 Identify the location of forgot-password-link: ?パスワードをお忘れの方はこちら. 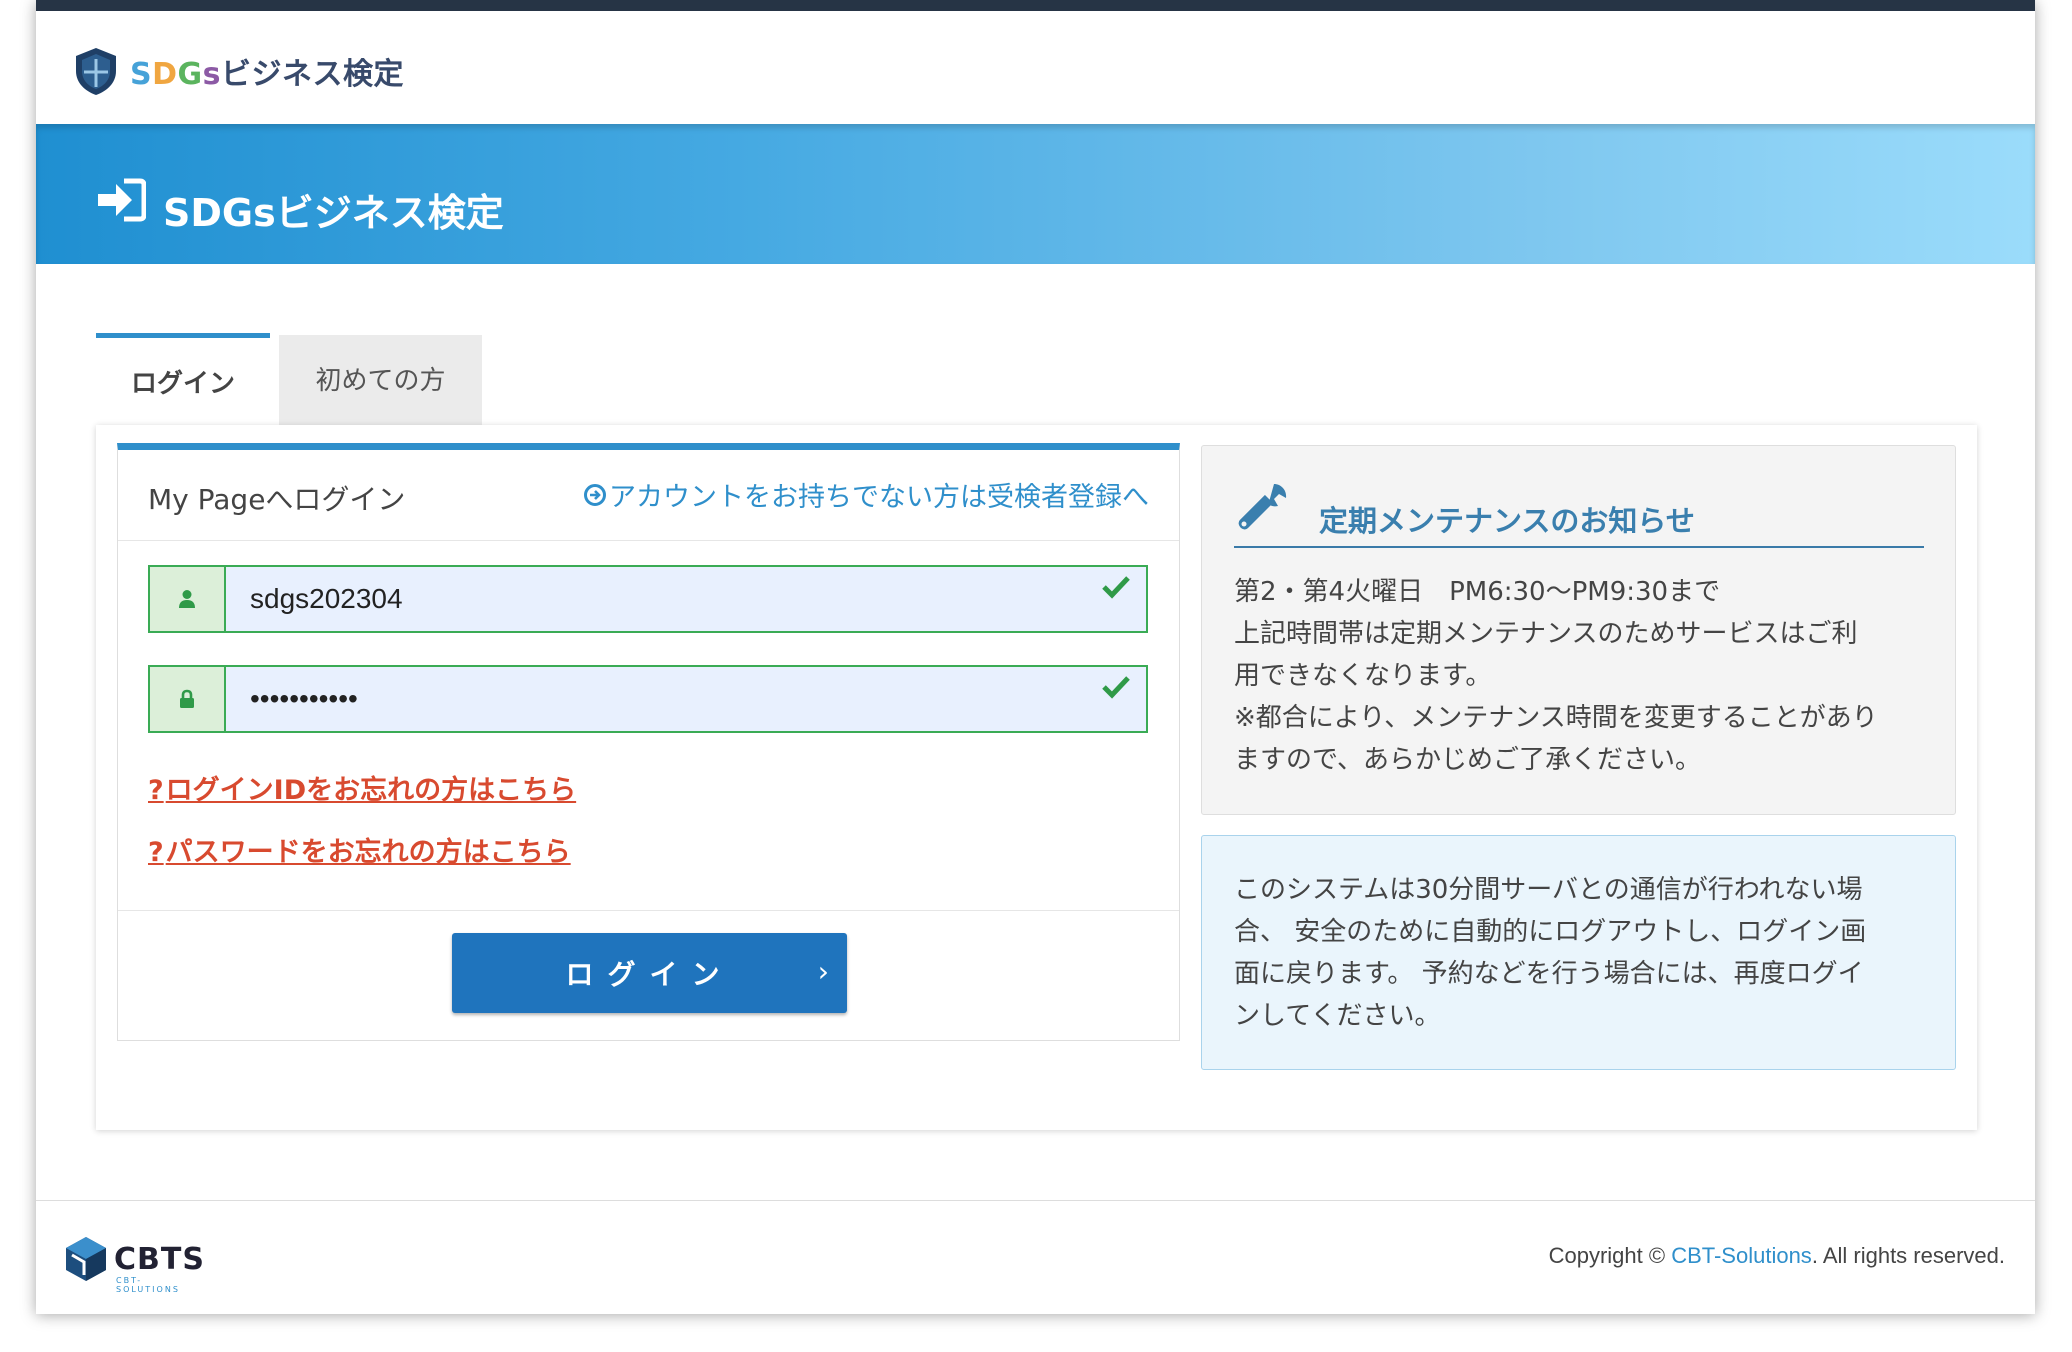
(359, 849).